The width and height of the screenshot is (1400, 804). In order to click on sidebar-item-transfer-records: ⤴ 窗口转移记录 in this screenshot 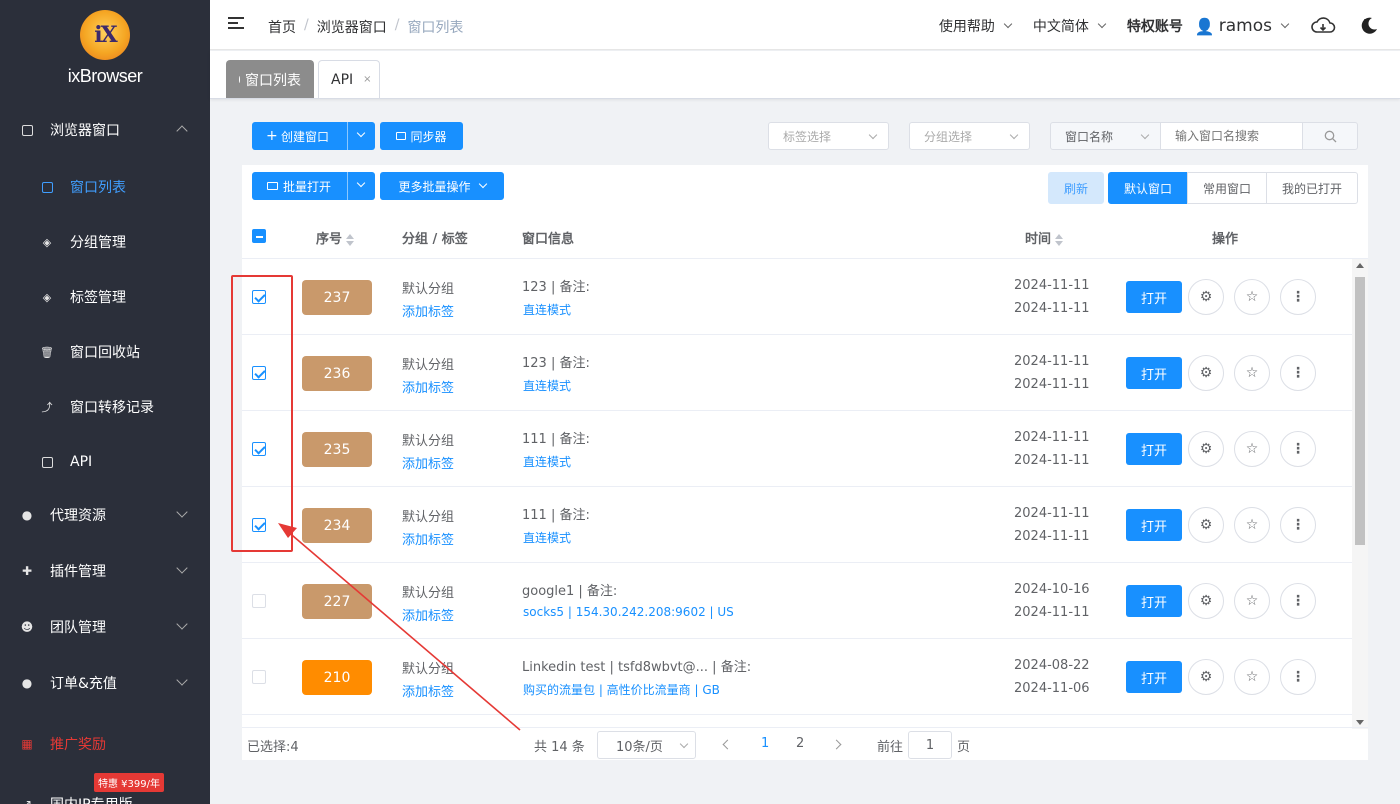, I will do `click(105, 407)`.